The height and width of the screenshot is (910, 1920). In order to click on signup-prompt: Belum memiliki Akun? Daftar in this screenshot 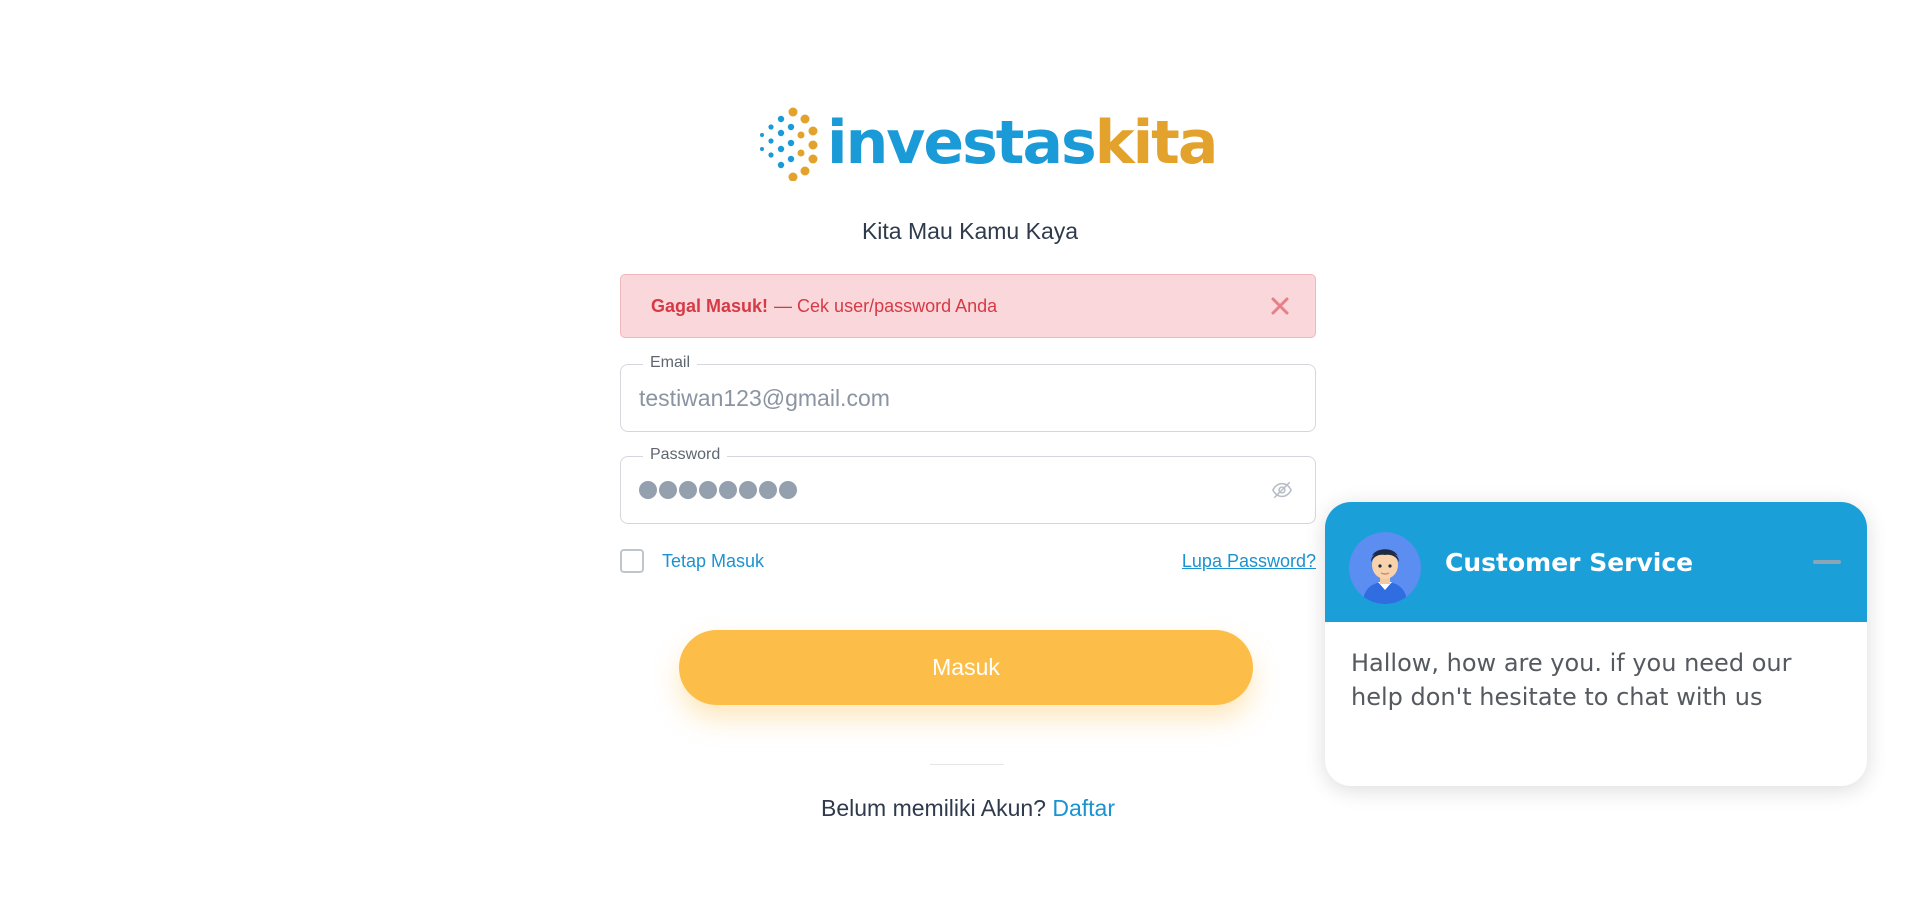, I will do `click(968, 808)`.